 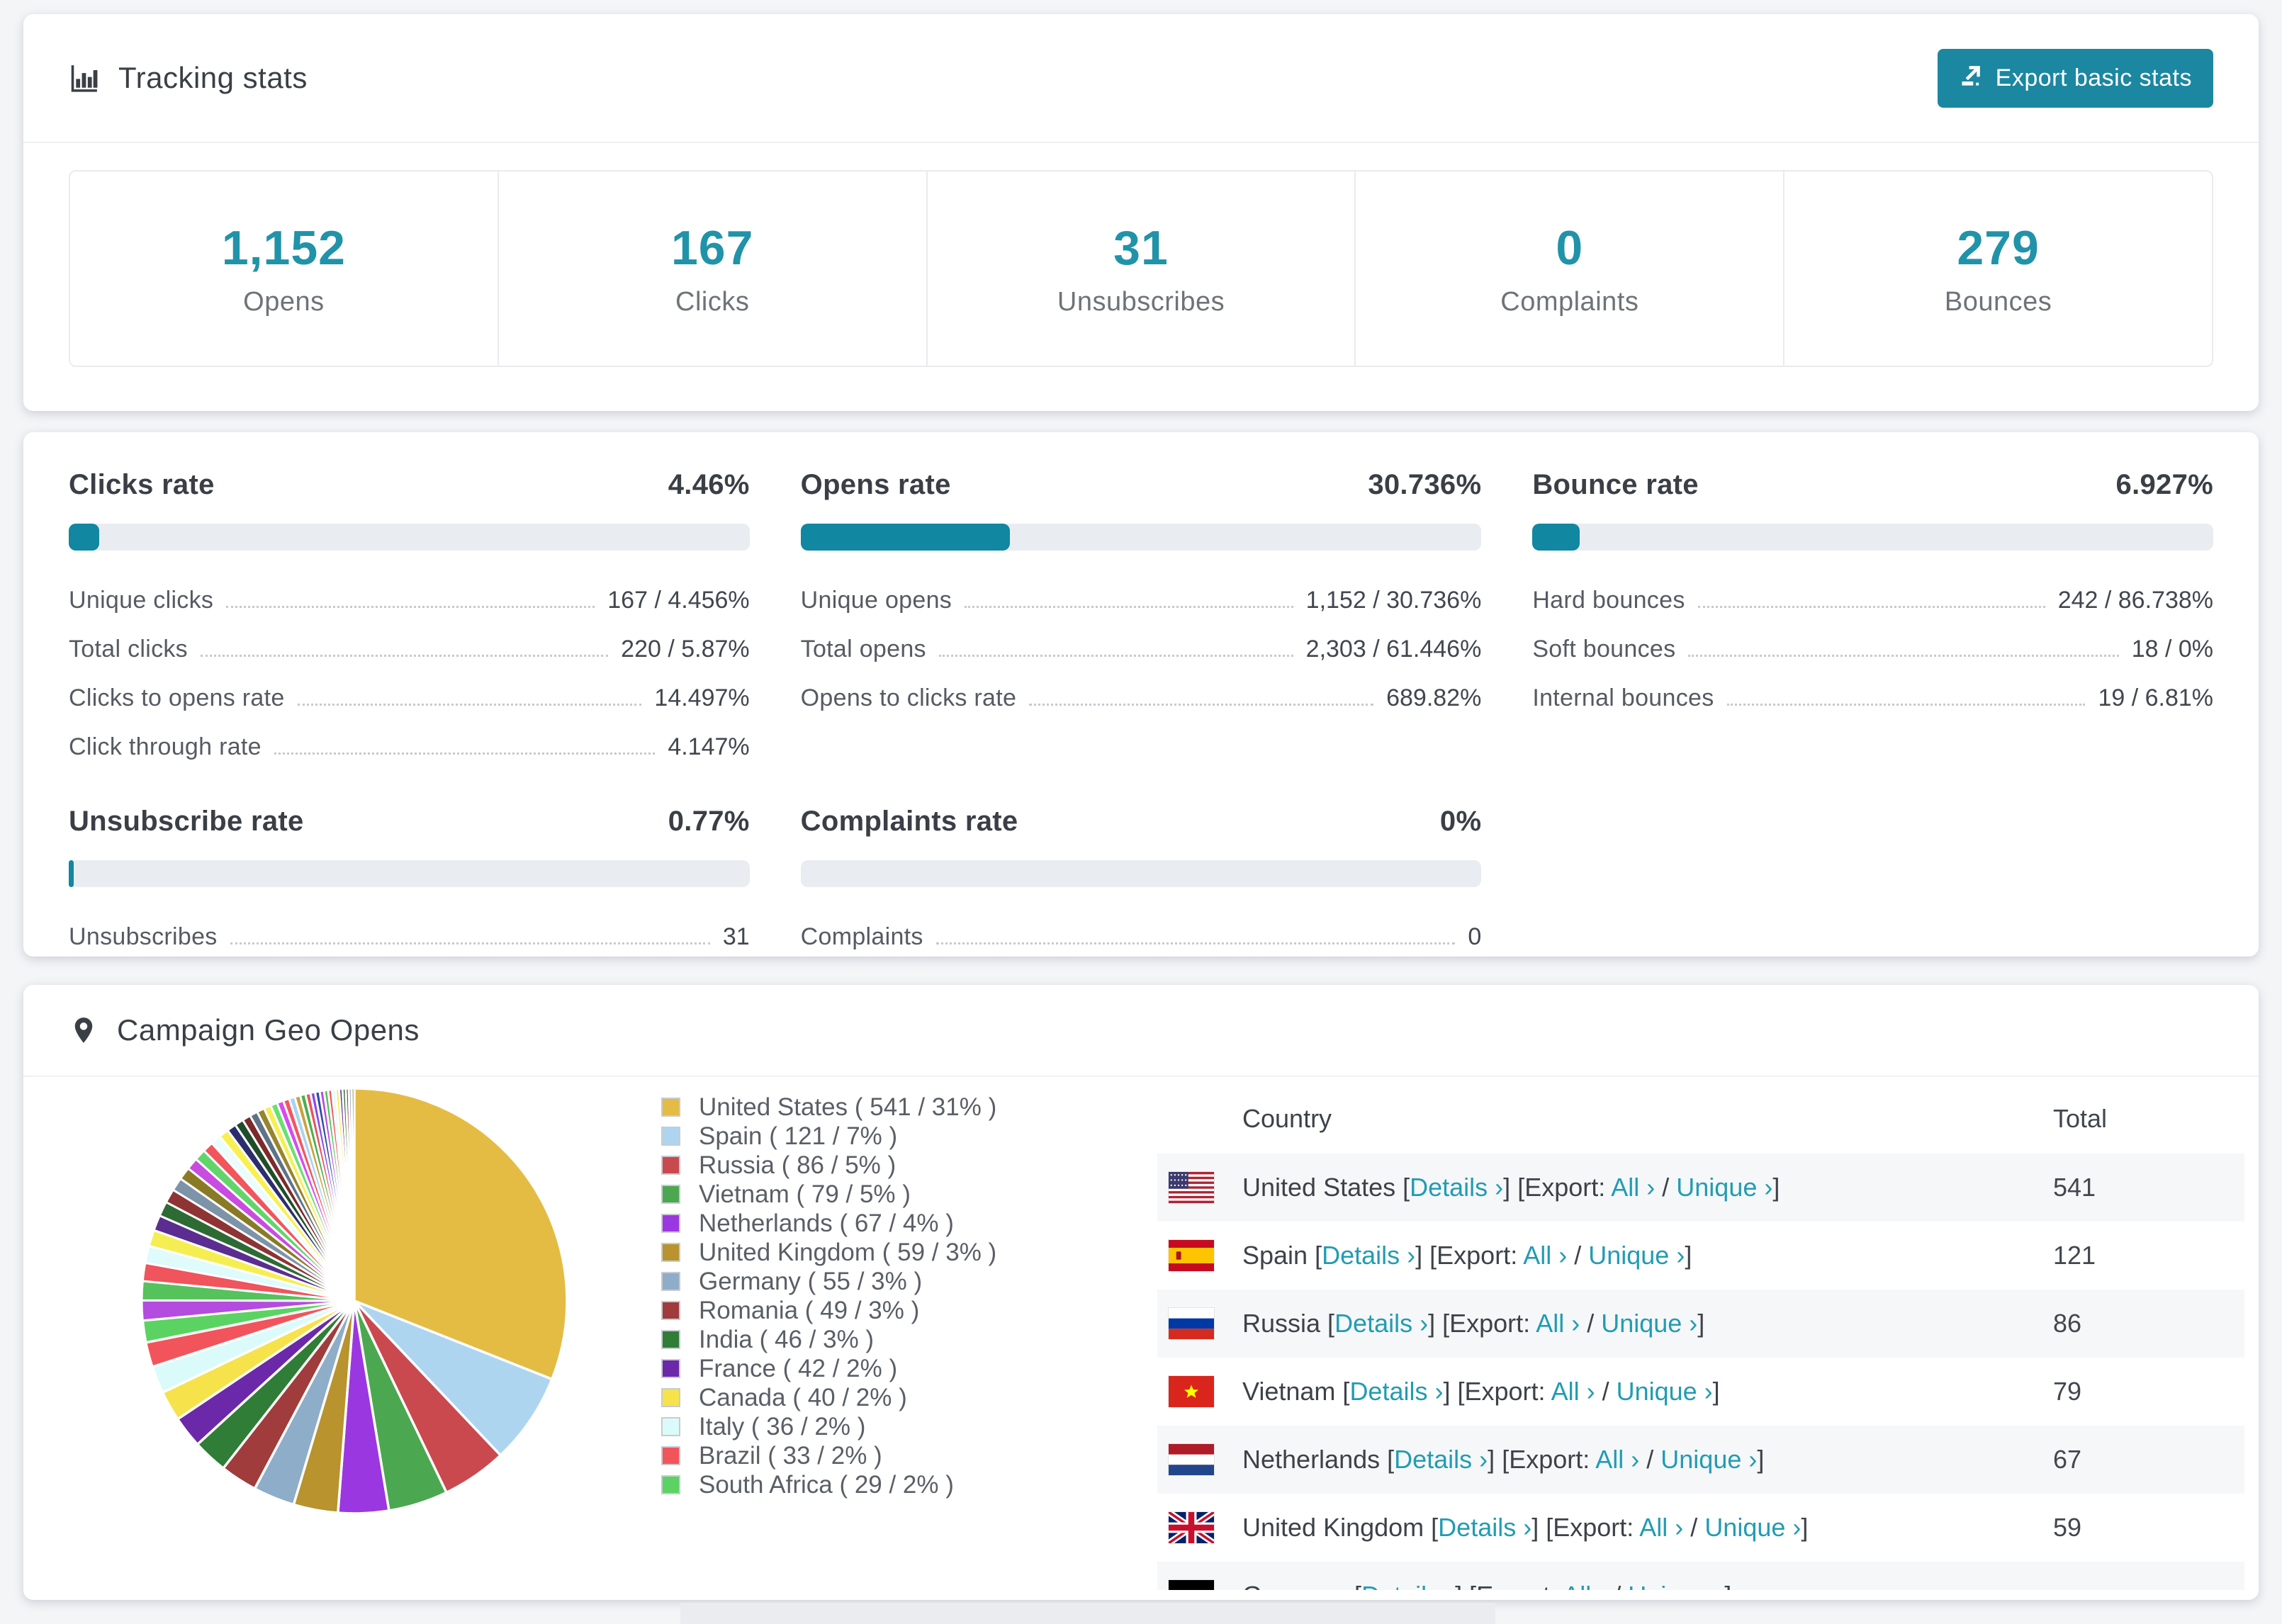 I want to click on bracket: [, so click(x=1387, y=1460).